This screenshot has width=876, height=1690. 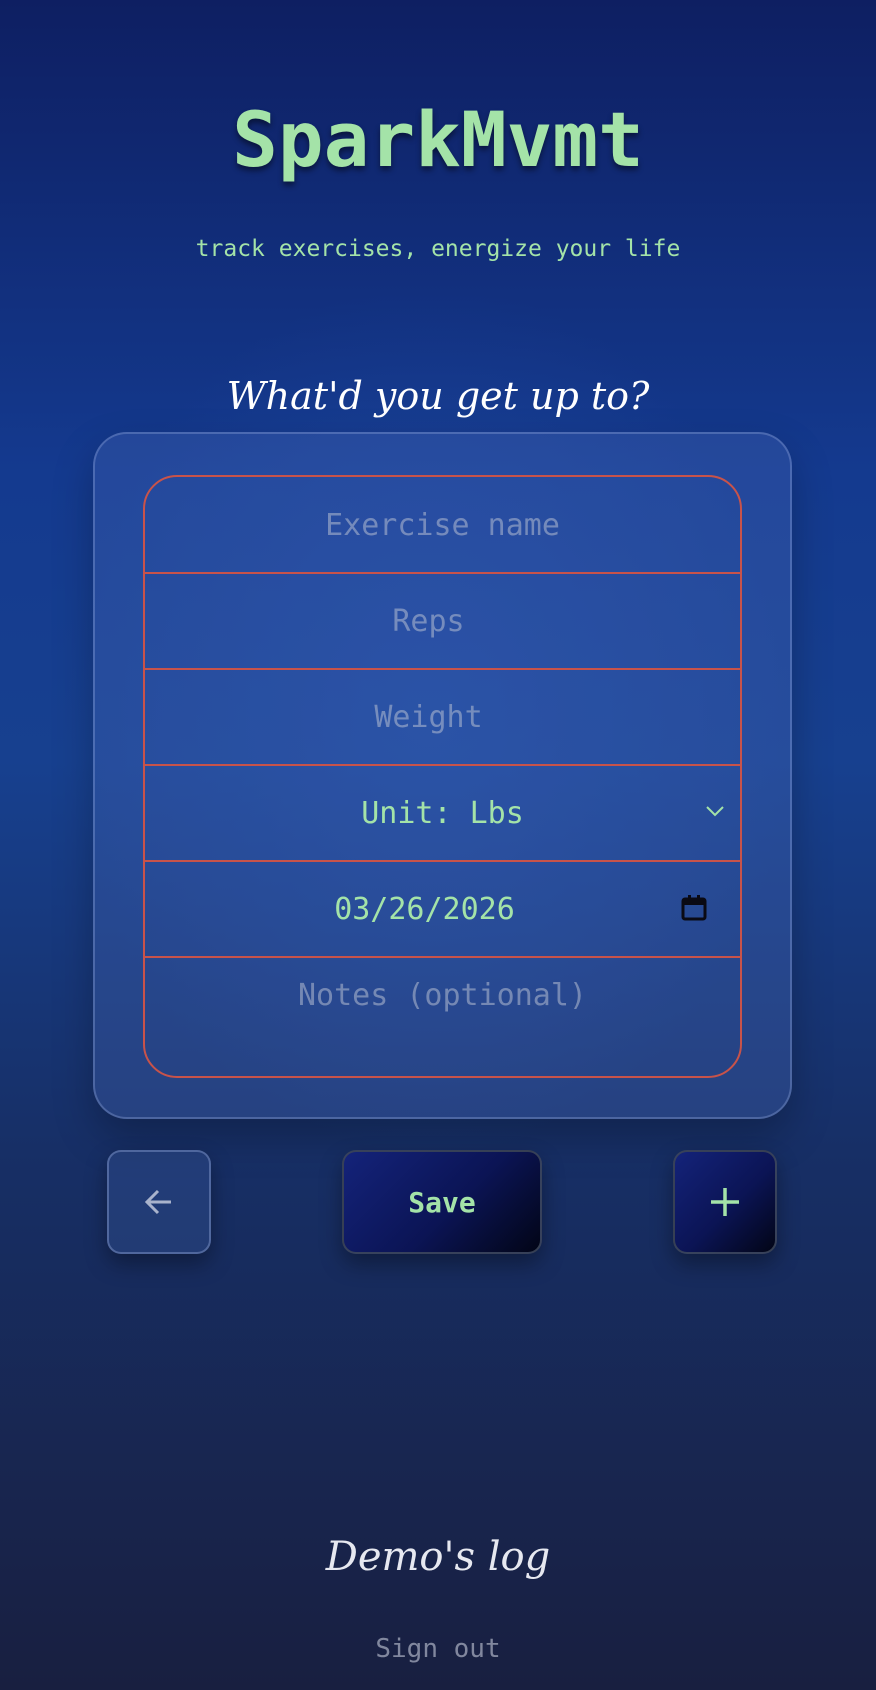 I want to click on demo-log-link: Demo's log, so click(x=438, y=1557).